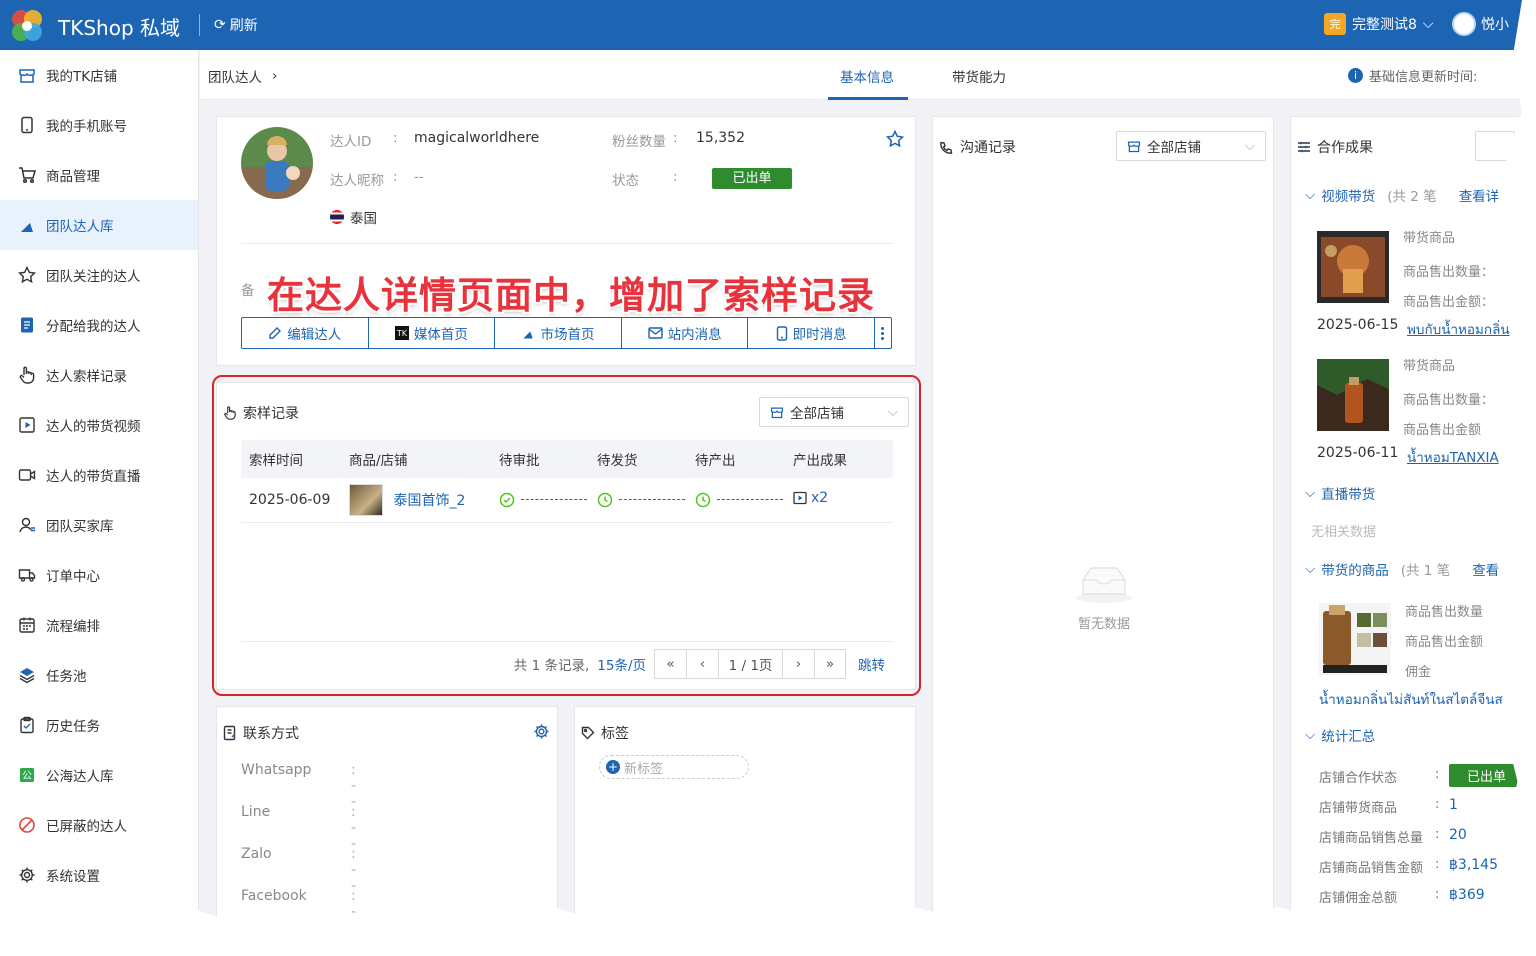 Image resolution: width=1536 pixels, height=956 pixels. What do you see at coordinates (1444, 612) in the screenshot?
I see `goods-sold-qty-label: 商品售出数量` at bounding box center [1444, 612].